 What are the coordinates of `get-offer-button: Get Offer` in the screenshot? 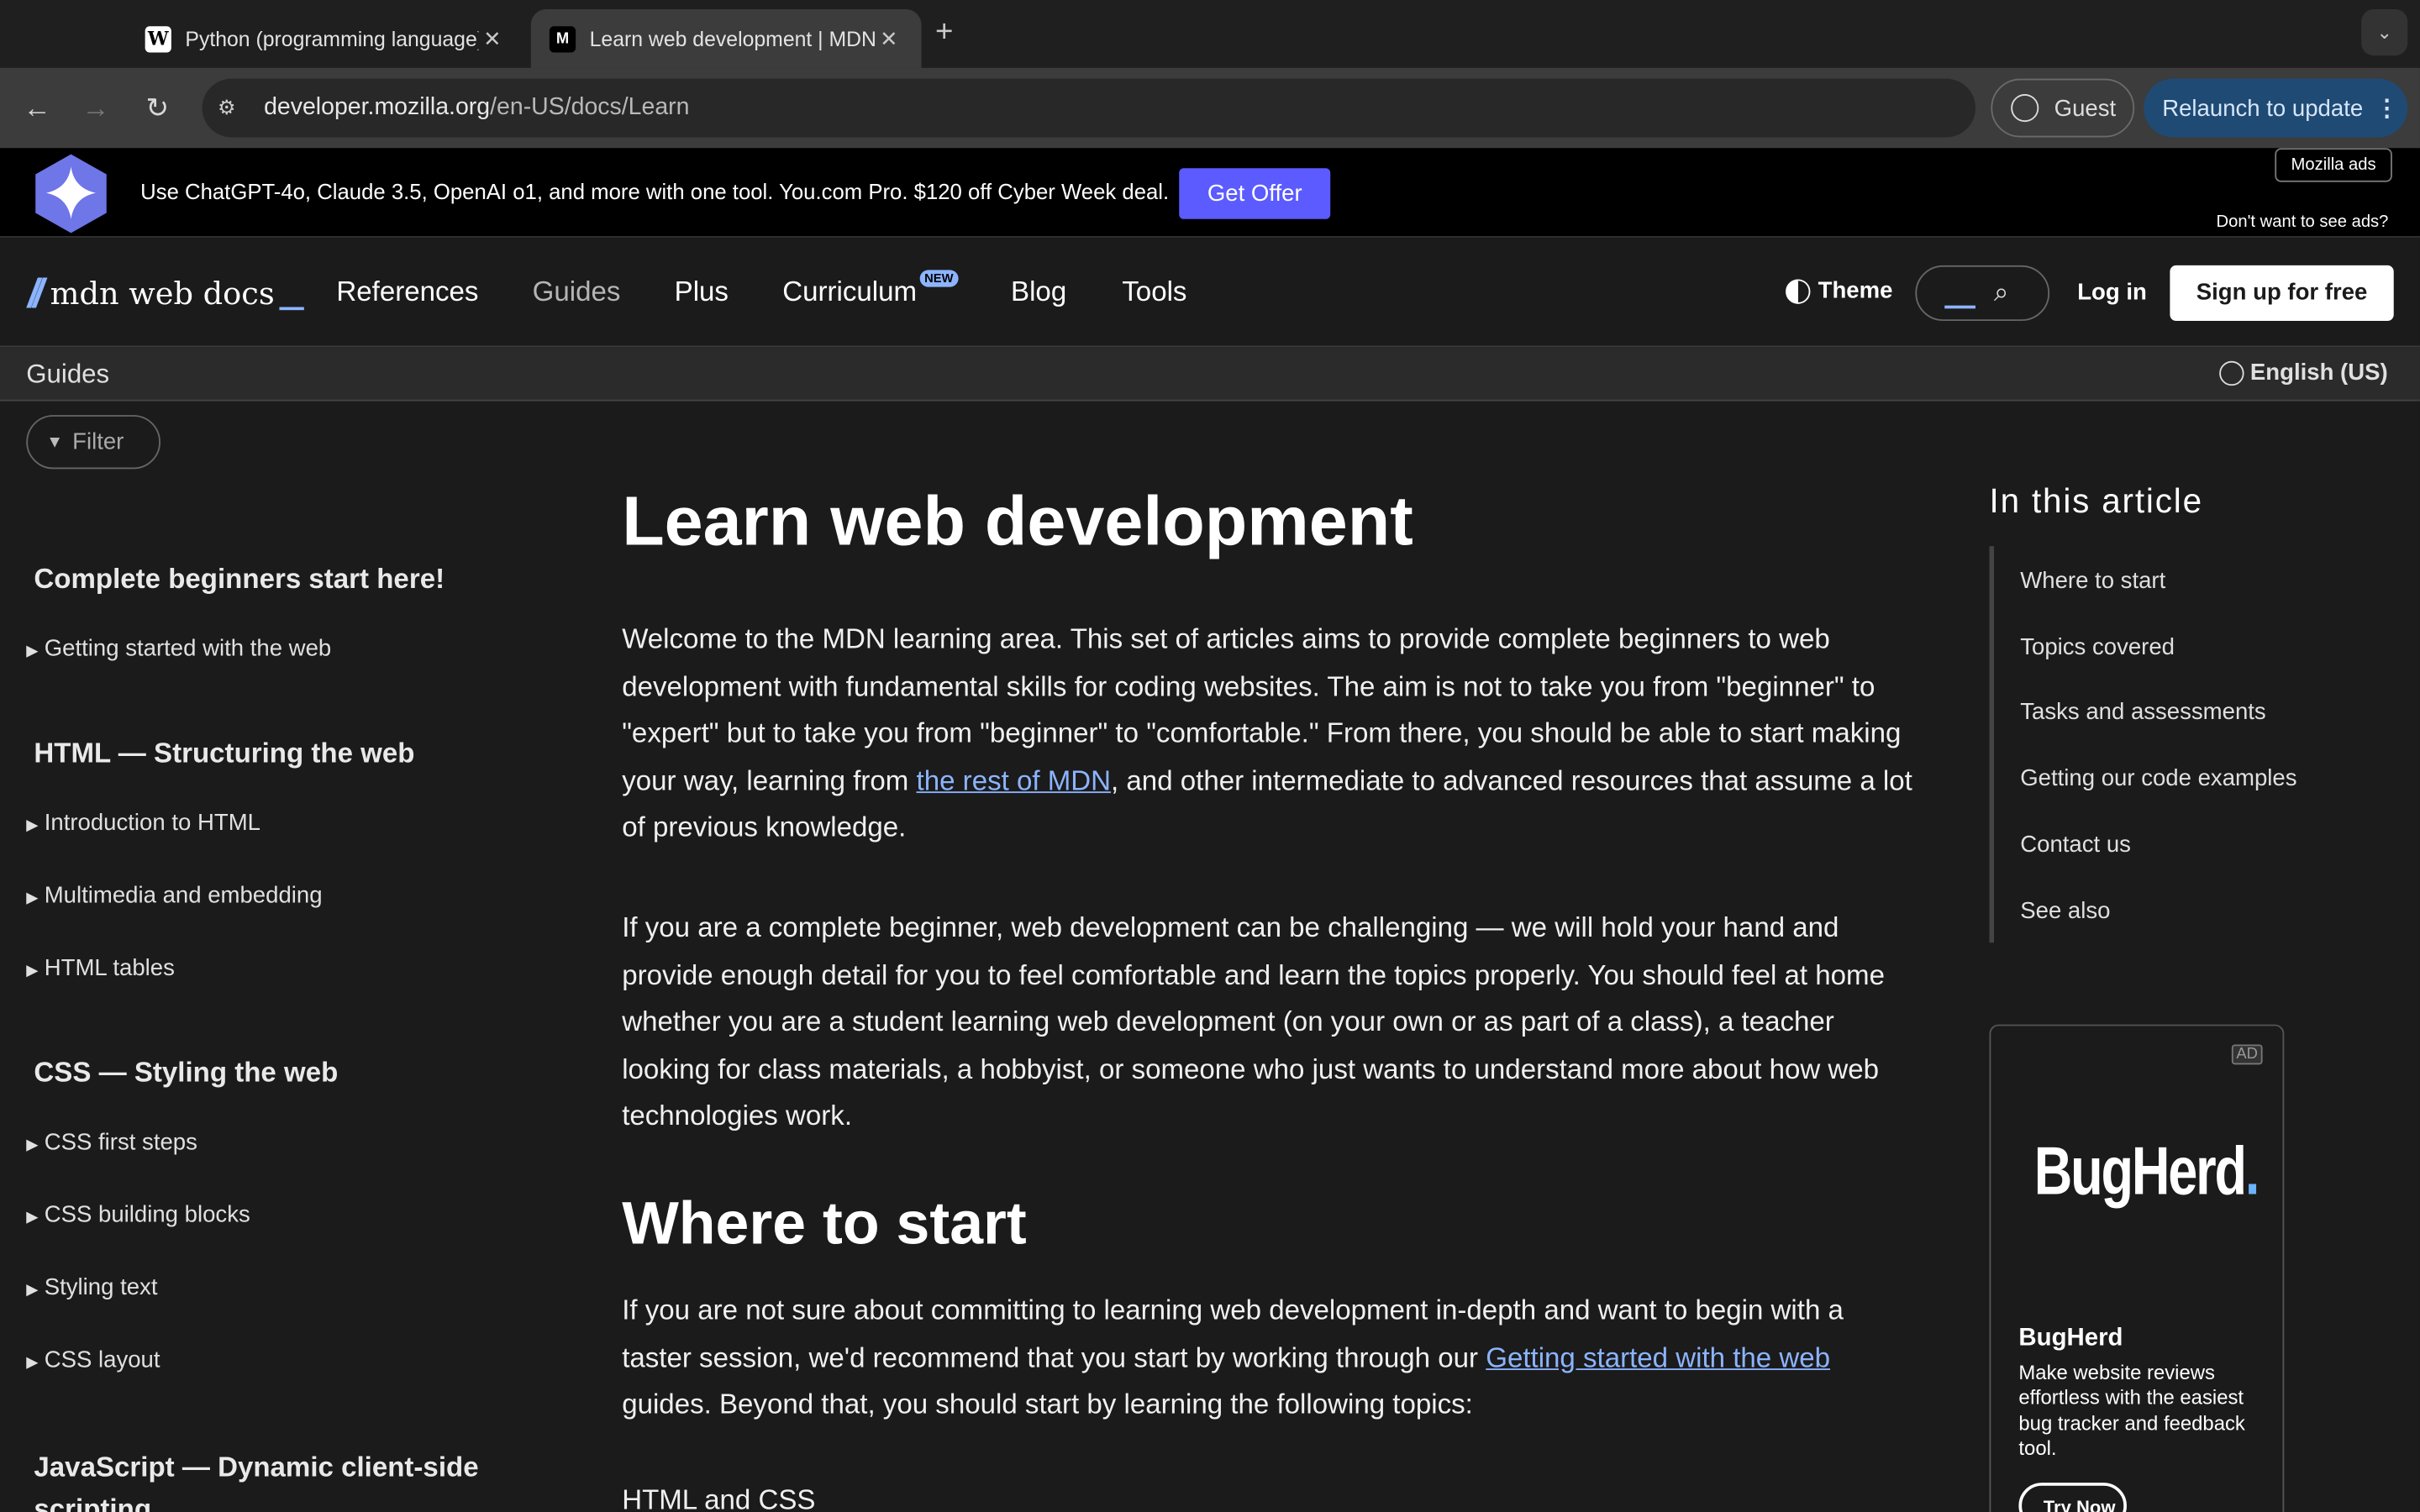 It's located at (1255, 193).